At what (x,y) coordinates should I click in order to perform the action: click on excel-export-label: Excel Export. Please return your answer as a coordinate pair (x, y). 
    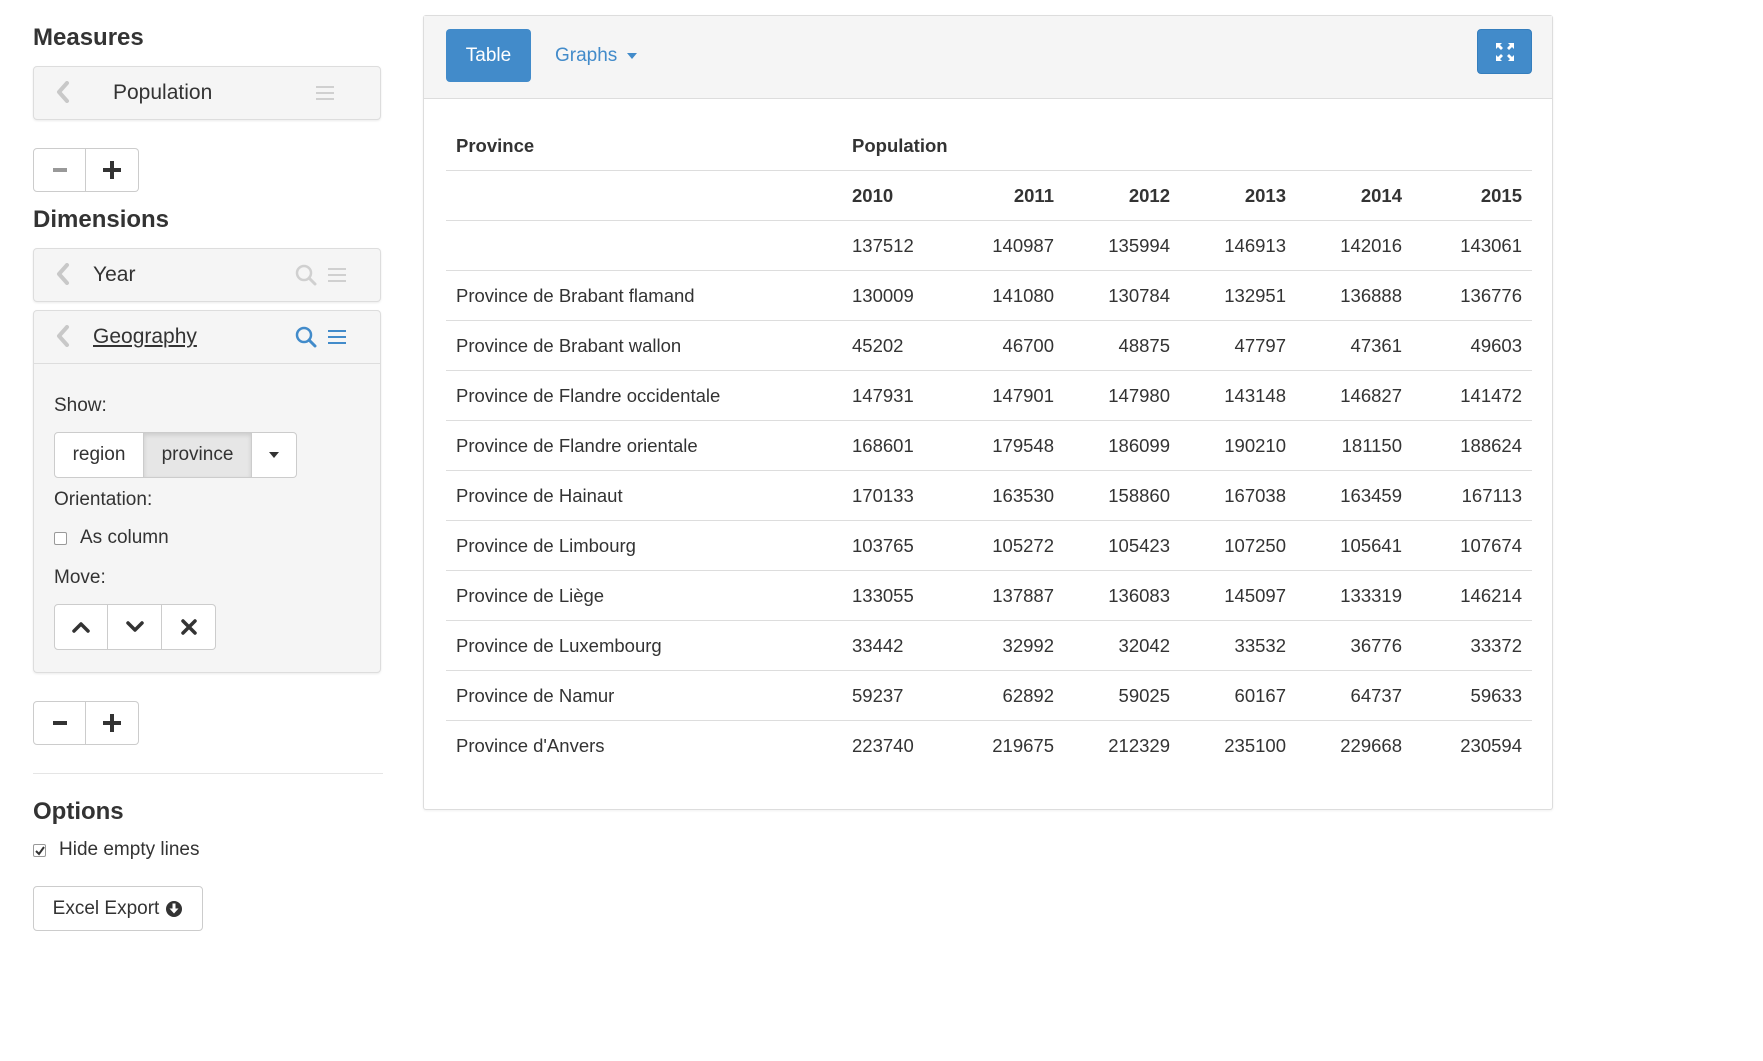
    Looking at the image, I should click on (106, 908).